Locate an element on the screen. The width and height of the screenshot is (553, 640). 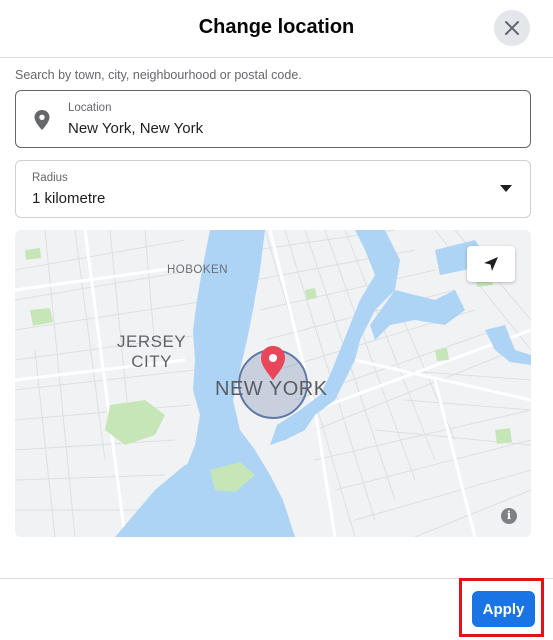
location-label: Location is located at coordinates (90, 108).